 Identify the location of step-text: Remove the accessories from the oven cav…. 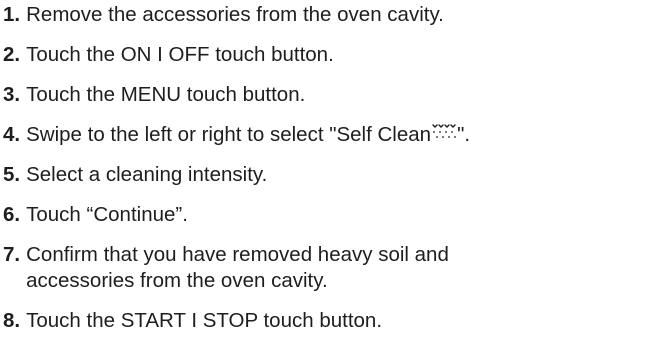
(235, 14).